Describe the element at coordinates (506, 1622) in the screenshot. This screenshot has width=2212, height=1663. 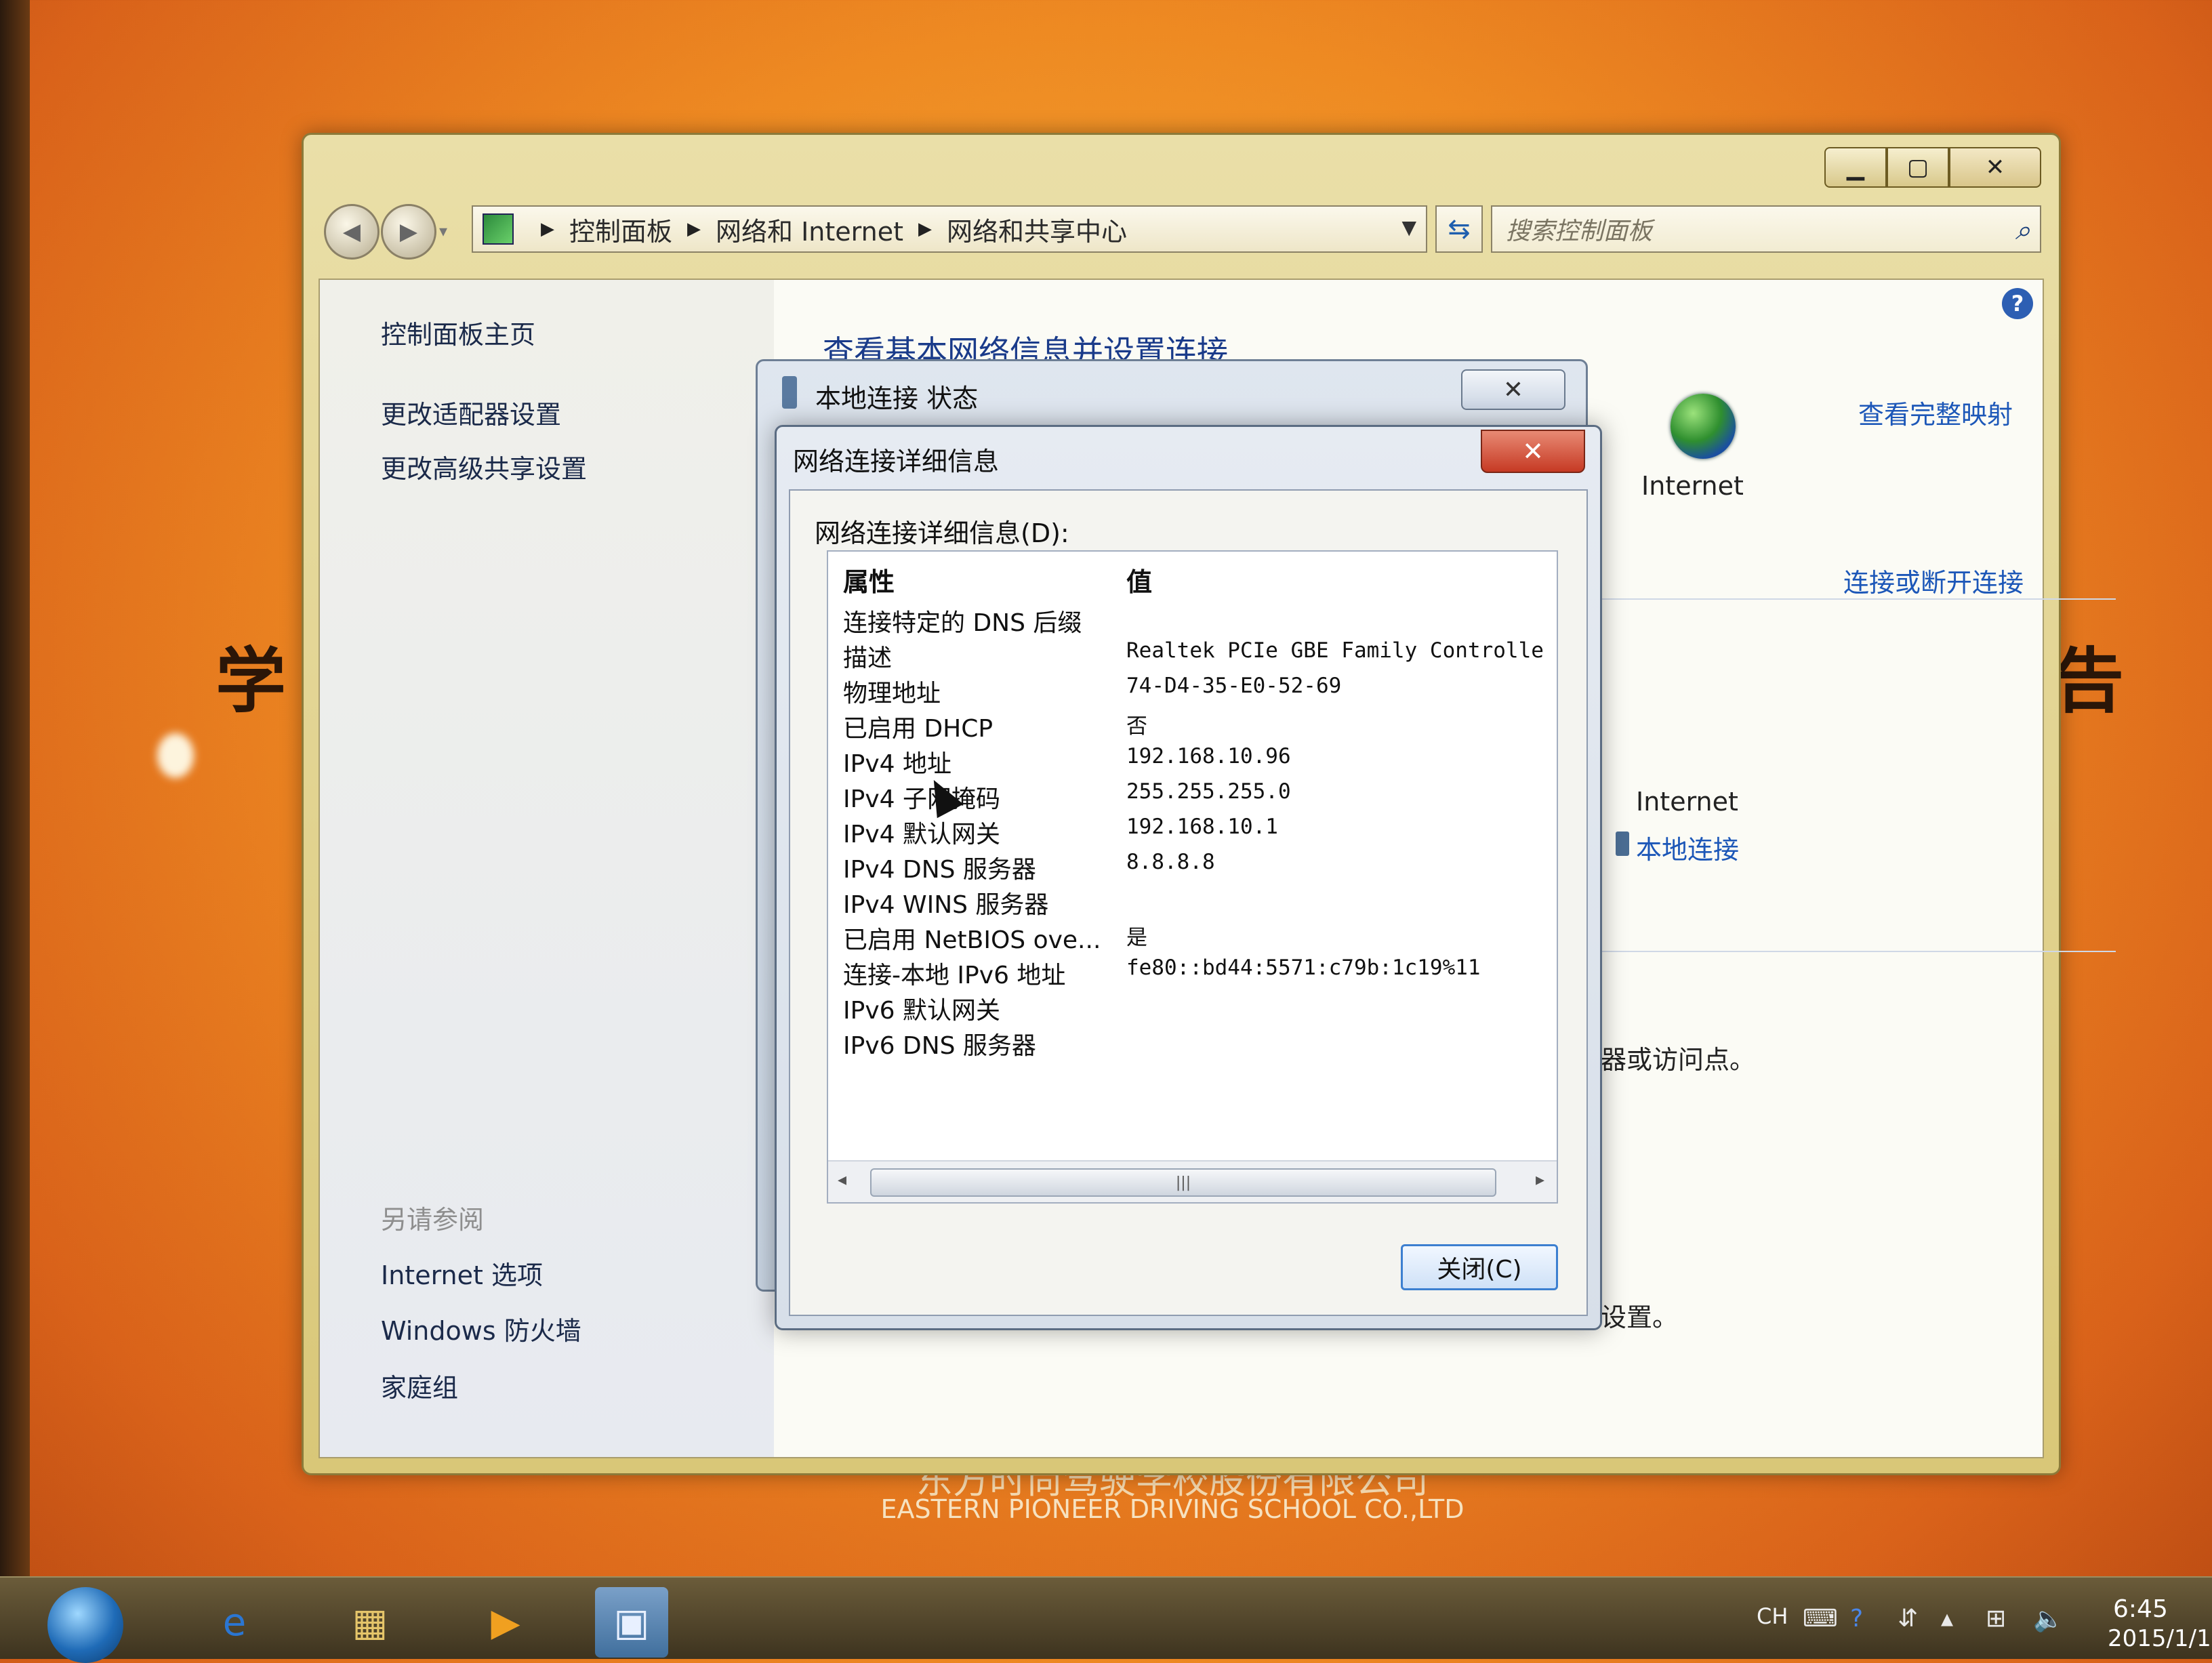
I see `media-player-icon: ▶` at that location.